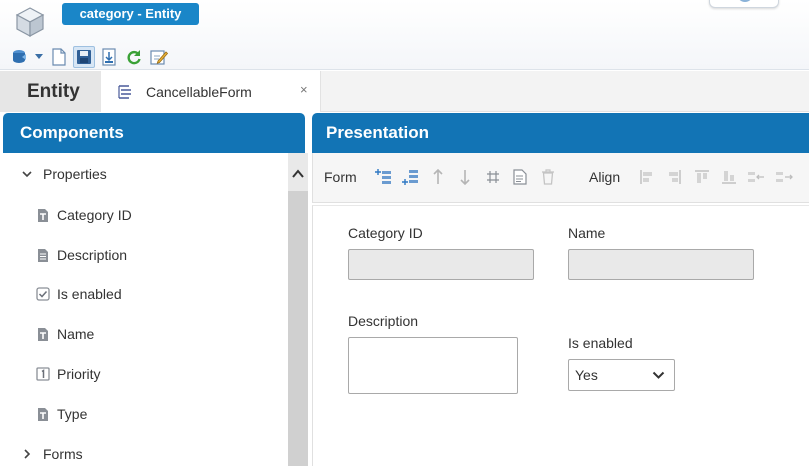  What do you see at coordinates (493, 177) in the screenshot?
I see `grid-icon` at bounding box center [493, 177].